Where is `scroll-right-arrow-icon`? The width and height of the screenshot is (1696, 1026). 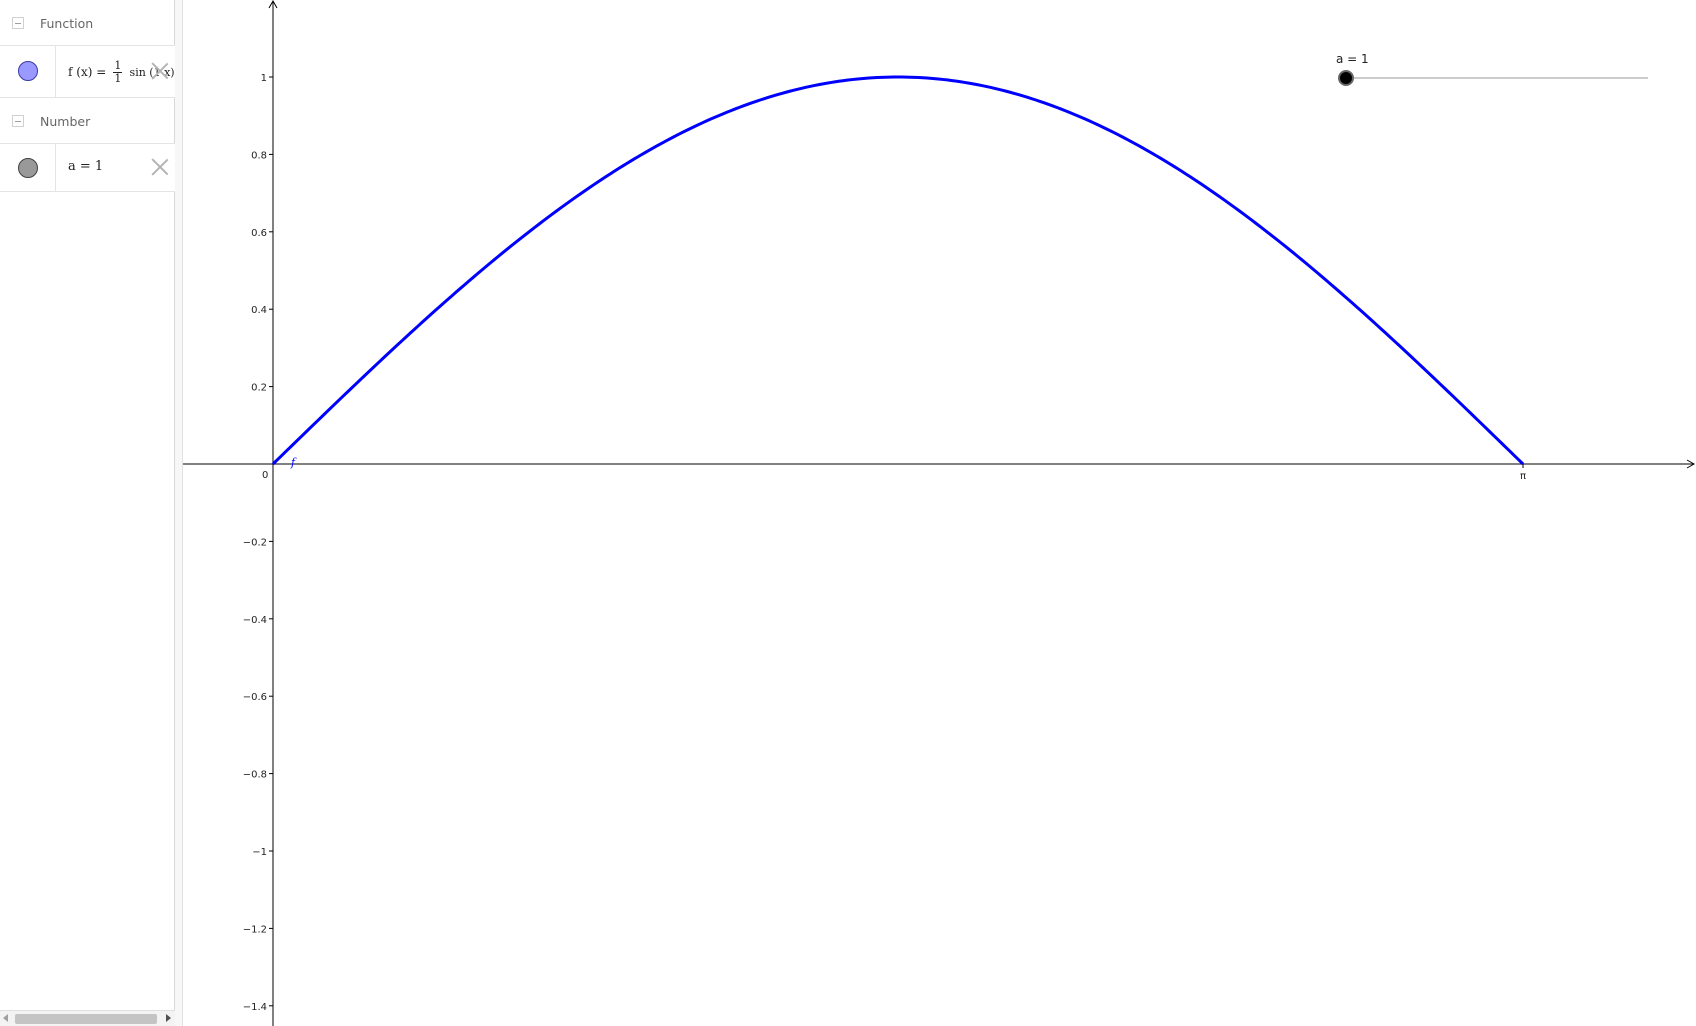 scroll-right-arrow-icon is located at coordinates (168, 1018).